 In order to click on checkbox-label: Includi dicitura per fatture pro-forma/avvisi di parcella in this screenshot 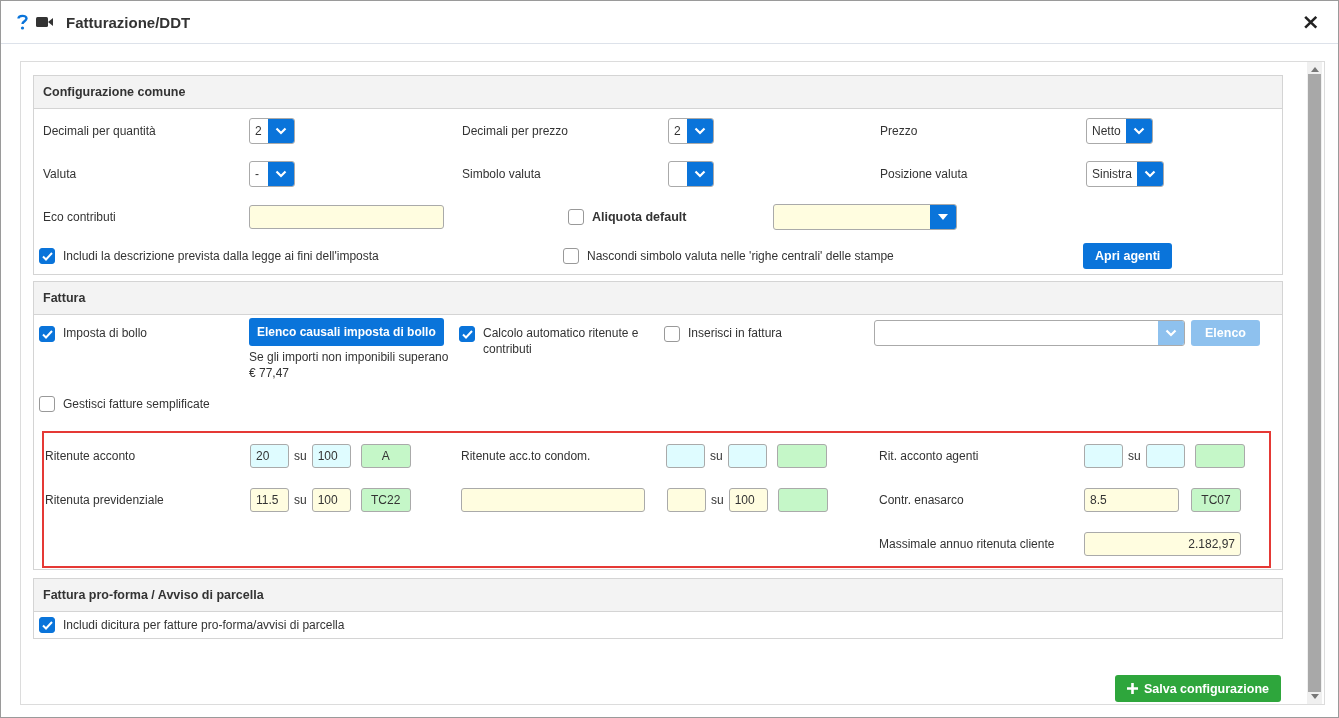, I will do `click(204, 625)`.